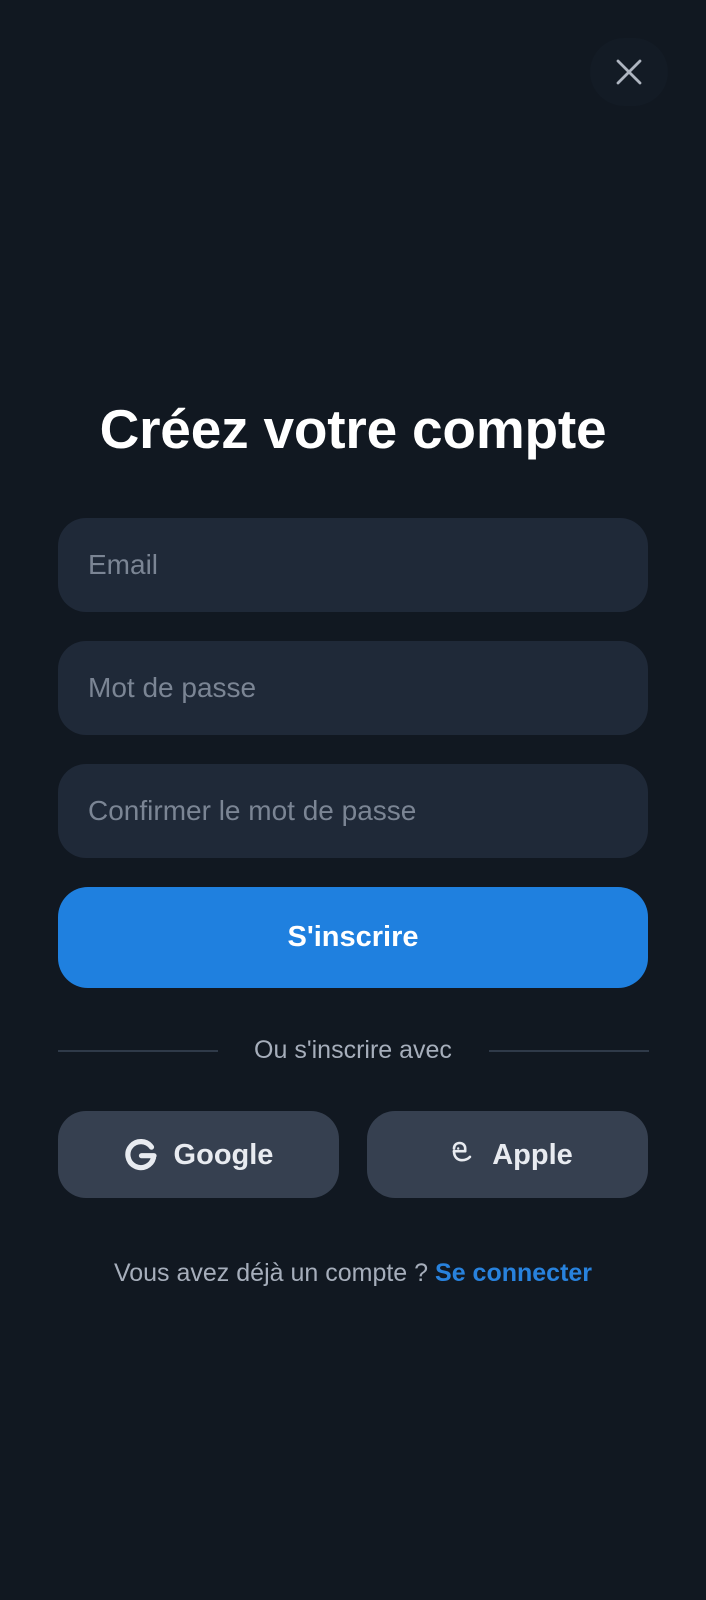 The width and height of the screenshot is (706, 1600). What do you see at coordinates (513, 1273) in the screenshot?
I see `login-link: Se connecter` at bounding box center [513, 1273].